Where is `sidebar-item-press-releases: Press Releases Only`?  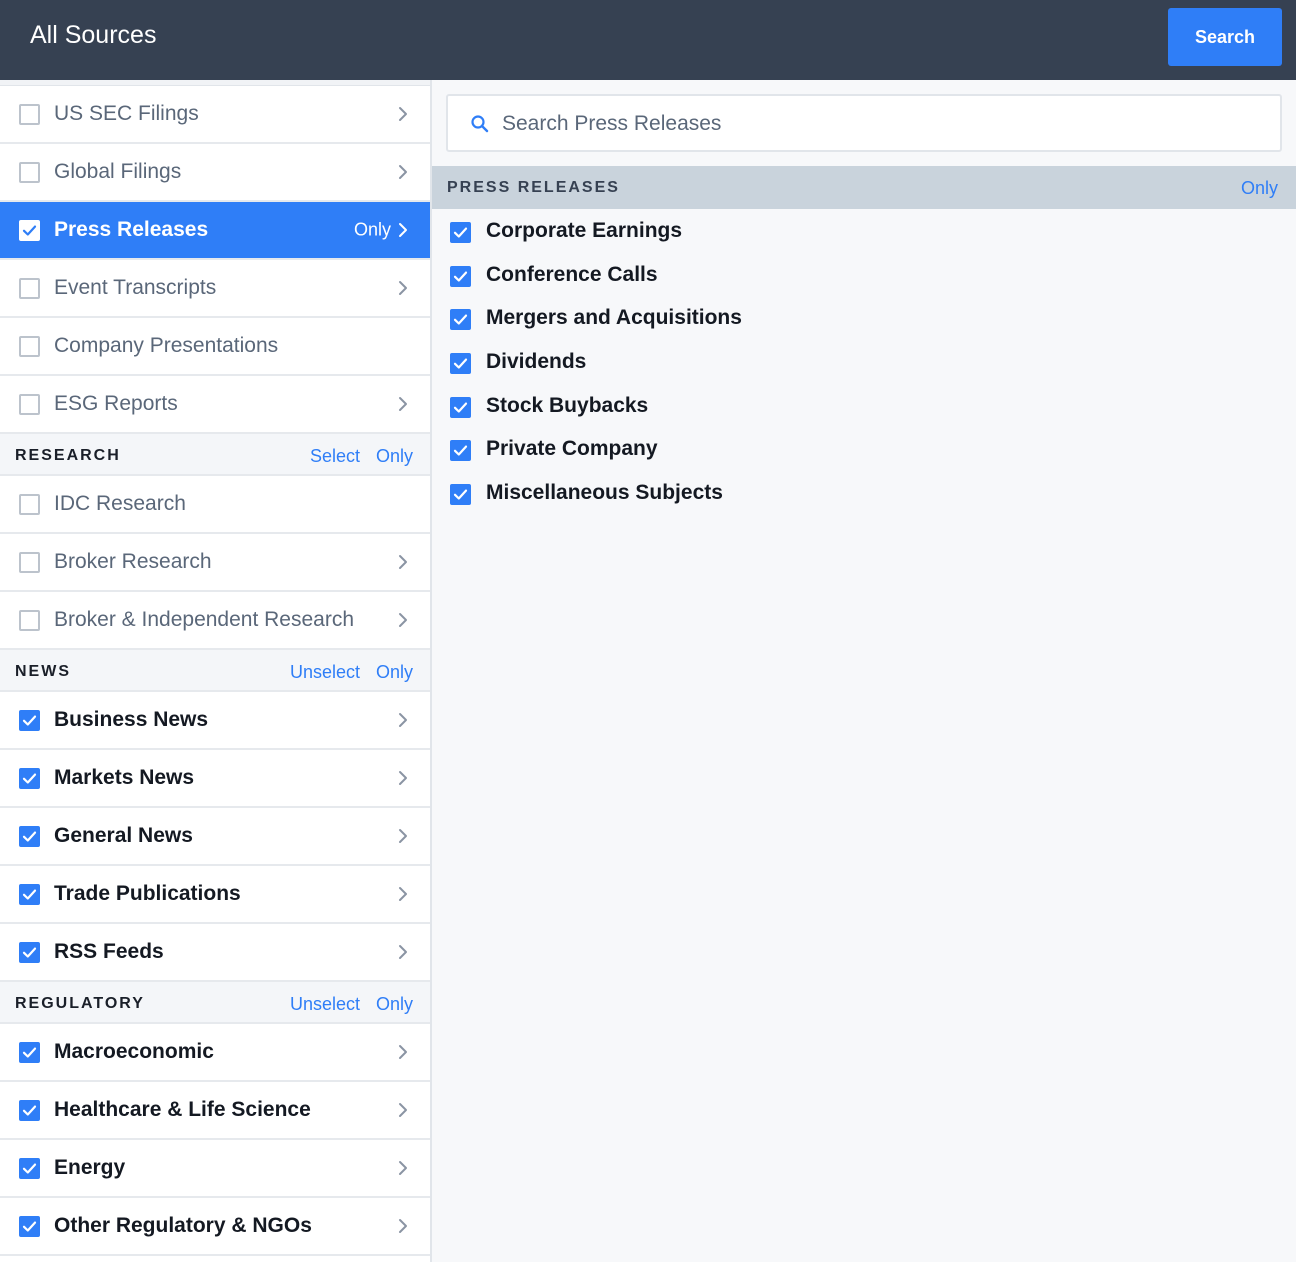 sidebar-item-press-releases: Press Releases Only is located at coordinates (215, 231).